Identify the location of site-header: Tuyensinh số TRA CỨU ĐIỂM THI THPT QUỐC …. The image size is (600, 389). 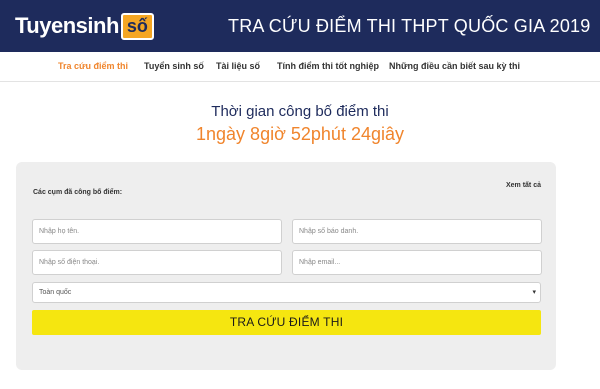
(300, 26).